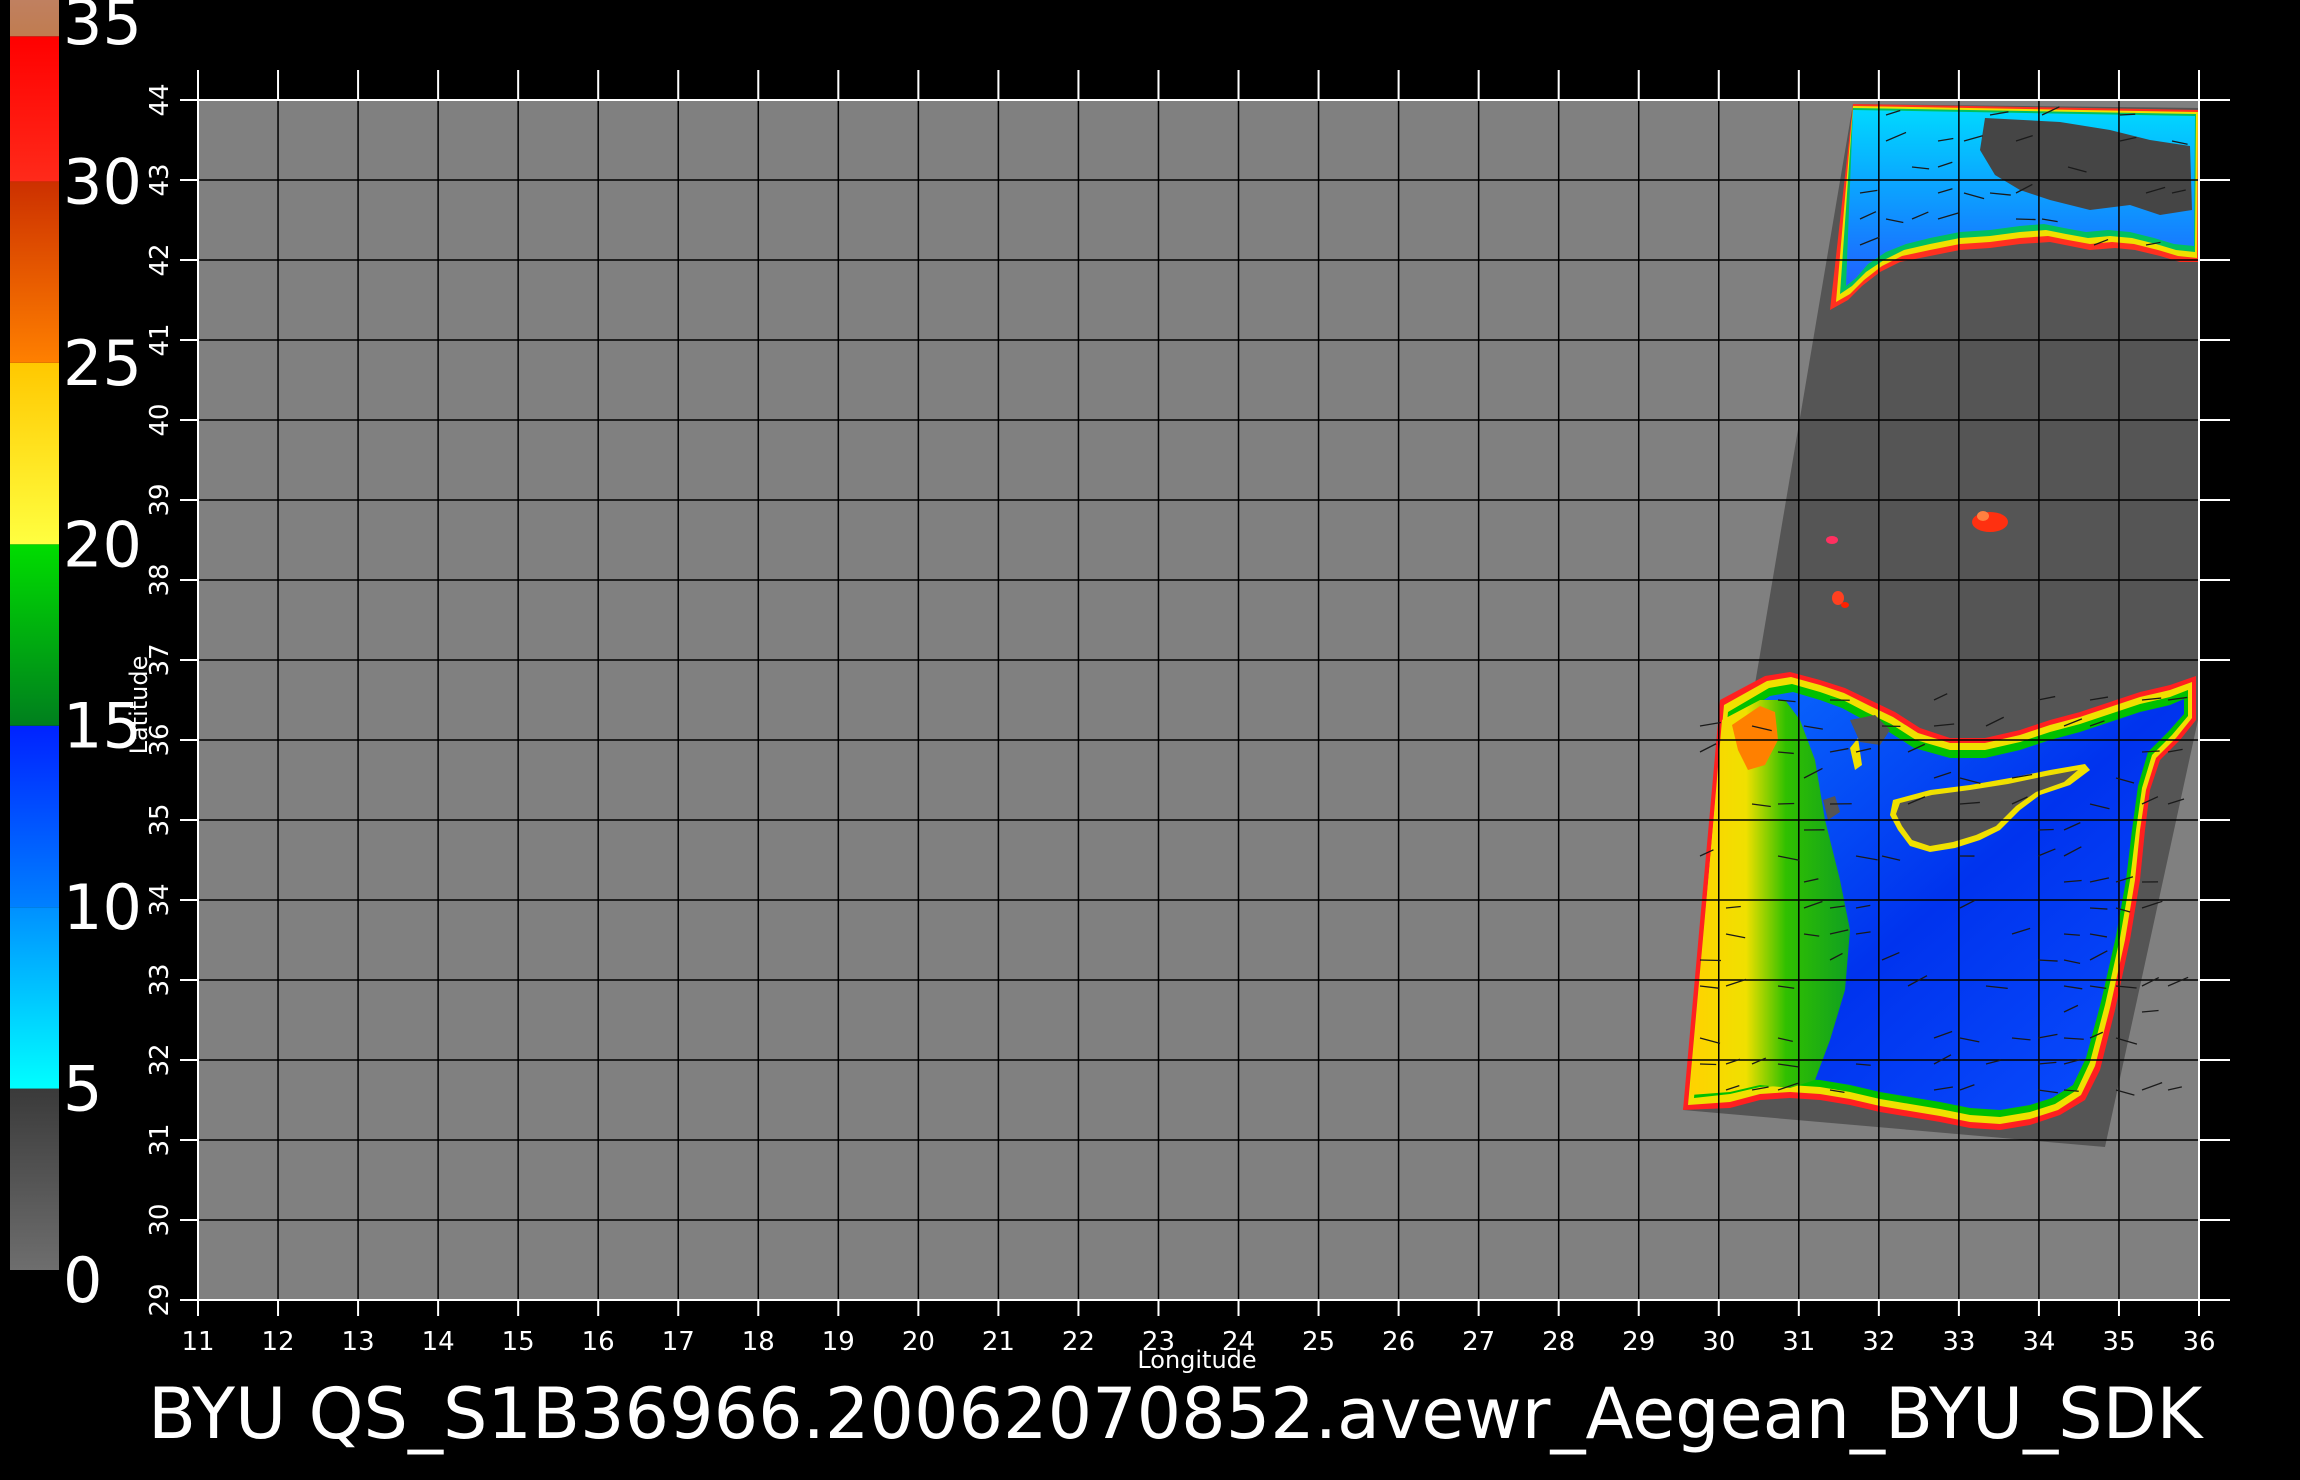 The image size is (2300, 1480). Describe the element at coordinates (1078, 1342) in the screenshot. I see `lon-tick-label: 22` at that location.